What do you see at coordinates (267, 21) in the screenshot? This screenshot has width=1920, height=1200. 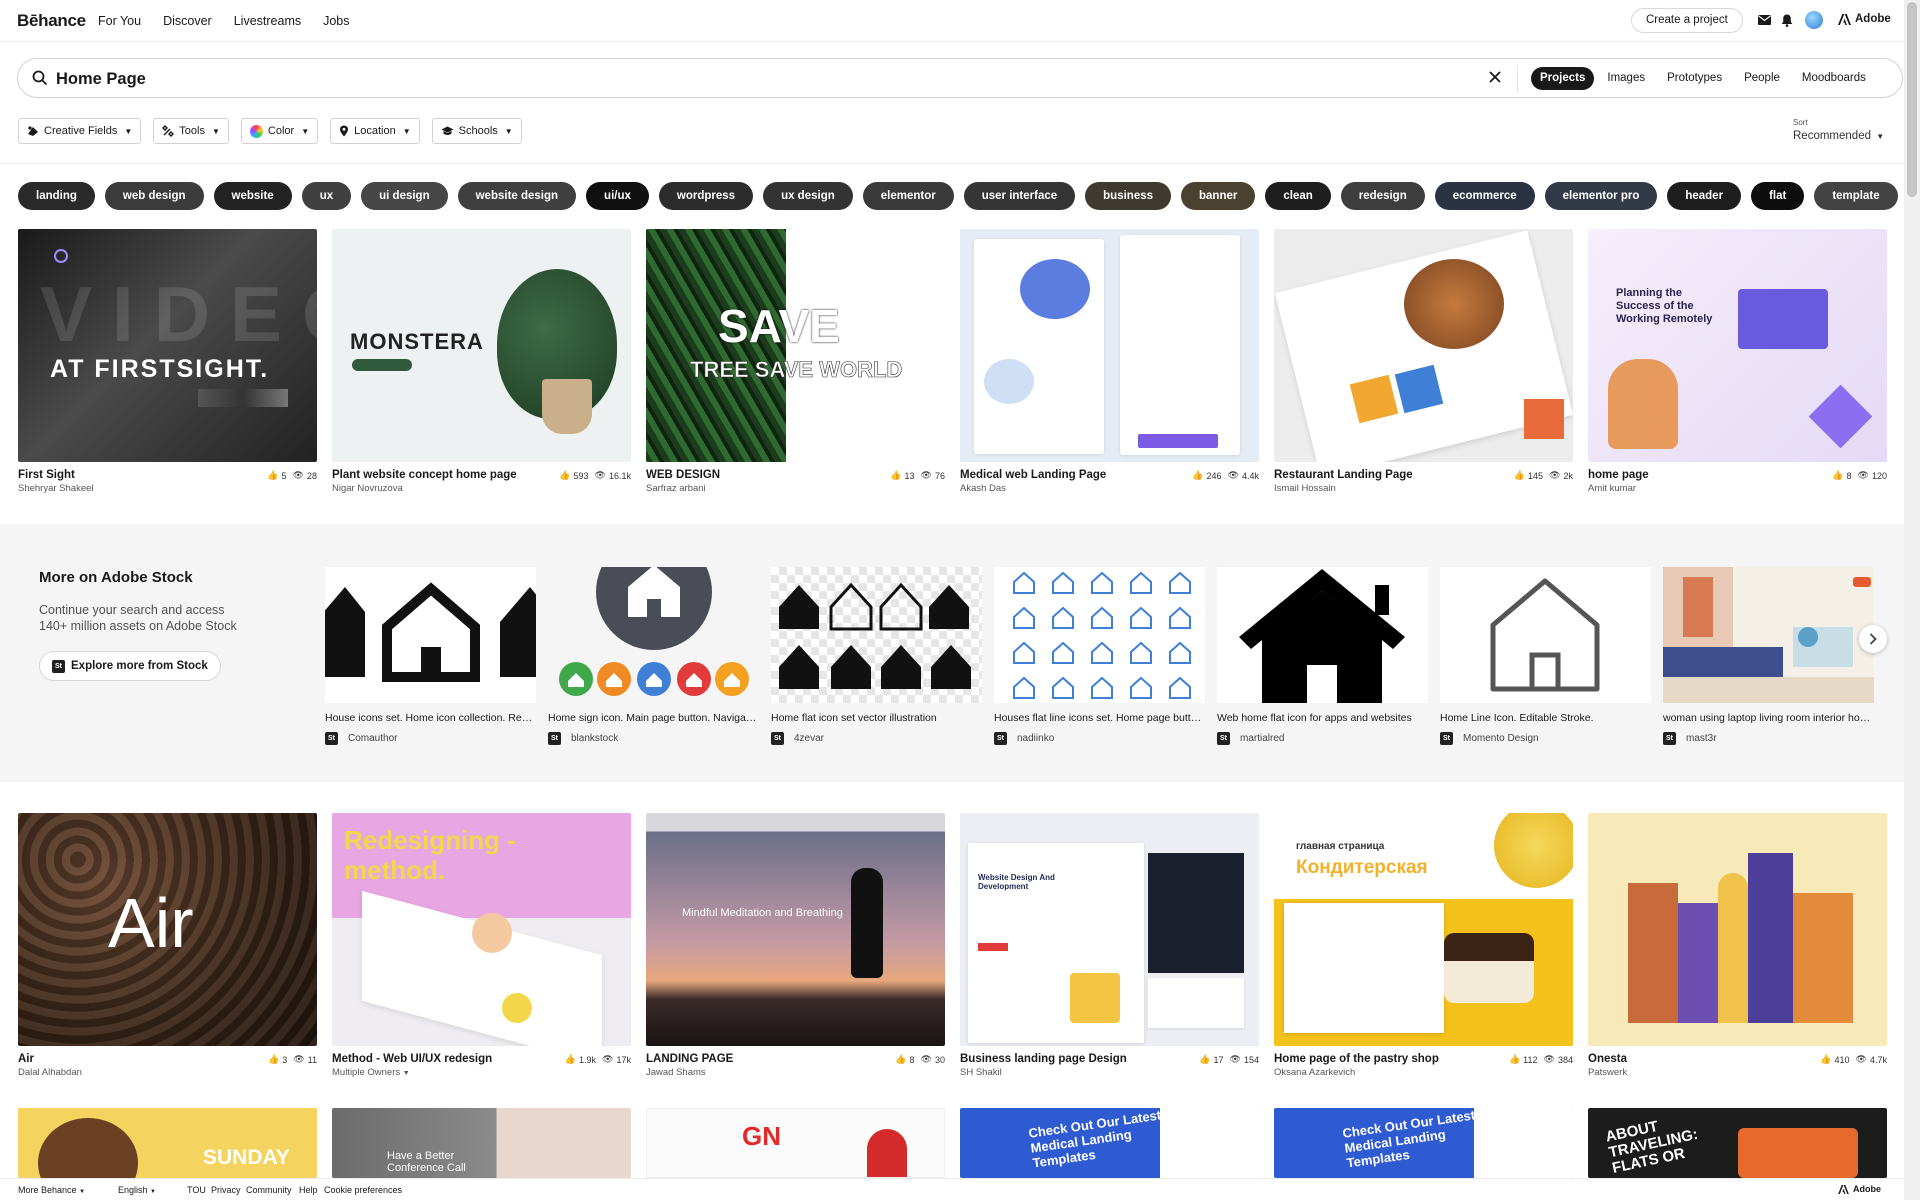 I see `nav-livestreams: Livestreams` at bounding box center [267, 21].